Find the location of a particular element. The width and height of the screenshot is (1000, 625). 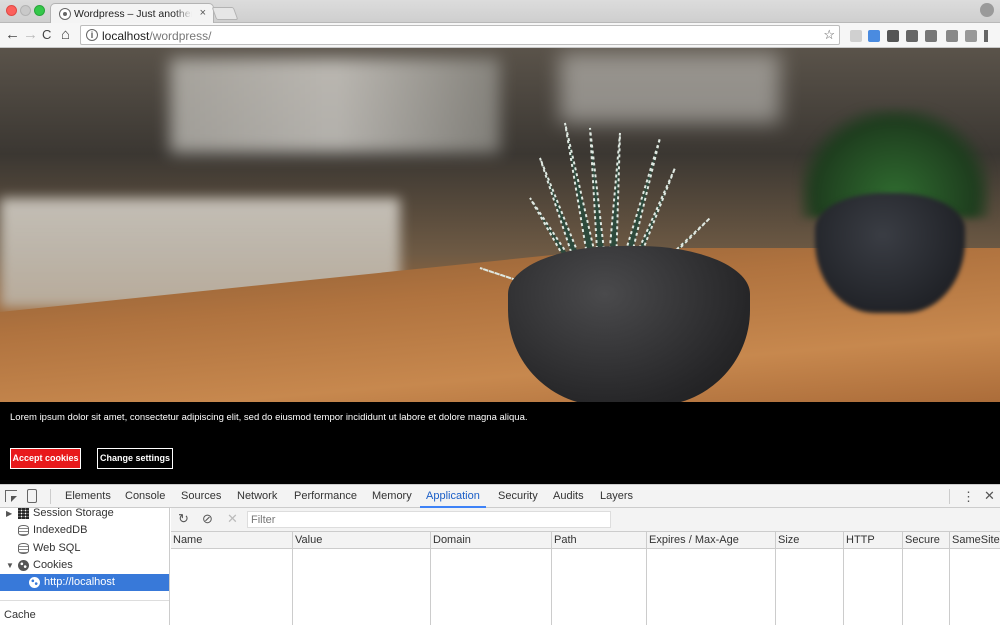

cookie-toolbar: ↻ ⊘ ✕ is located at coordinates (585, 520).